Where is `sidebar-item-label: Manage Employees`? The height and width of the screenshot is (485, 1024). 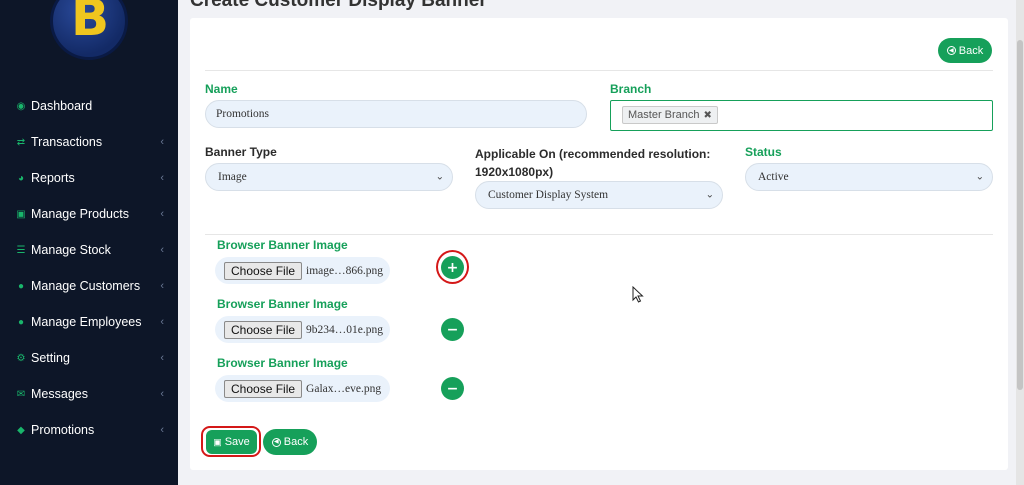
sidebar-item-label: Manage Employees is located at coordinates (86, 322).